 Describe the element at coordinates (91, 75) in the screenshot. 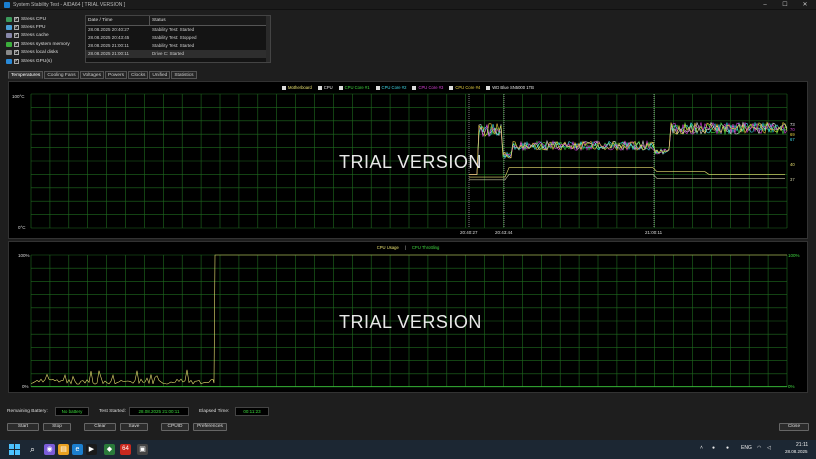

I see `tab-voltages: Voltages` at that location.